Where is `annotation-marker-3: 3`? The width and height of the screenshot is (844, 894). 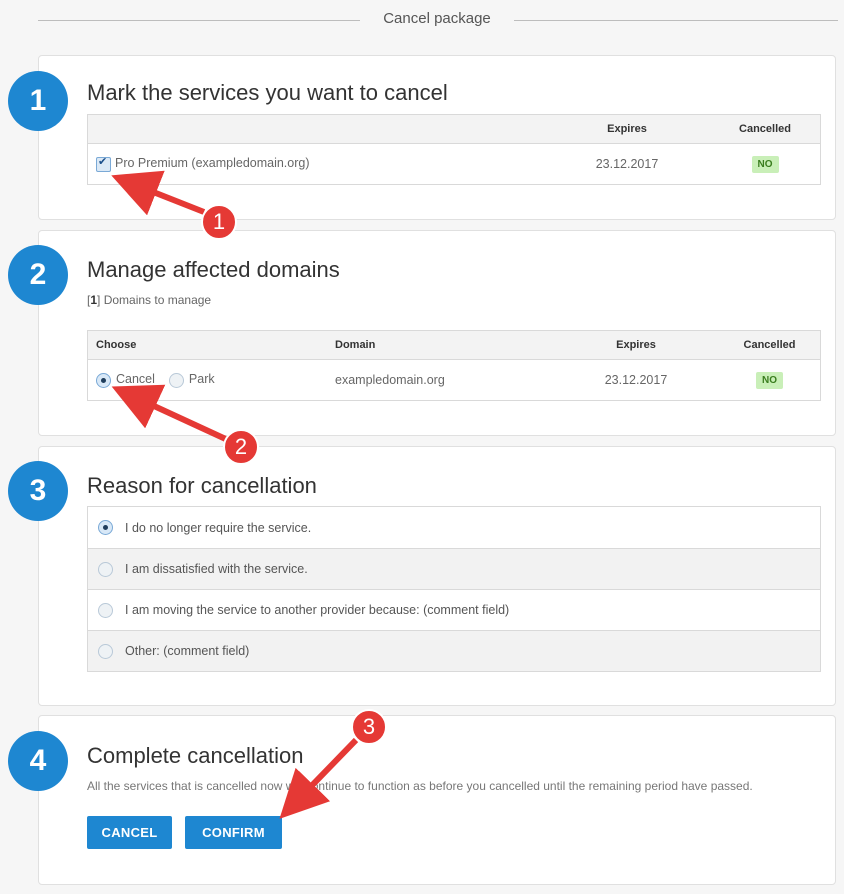
annotation-marker-3: 3 is located at coordinates (369, 727).